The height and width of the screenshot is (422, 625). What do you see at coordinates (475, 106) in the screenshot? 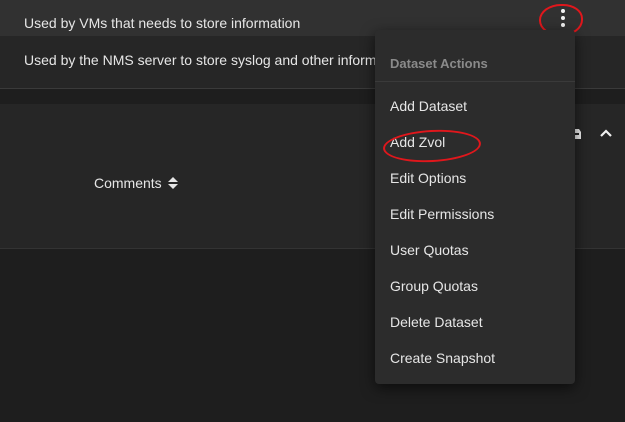
I see `menu-item-add-dataset: Add Dataset` at bounding box center [475, 106].